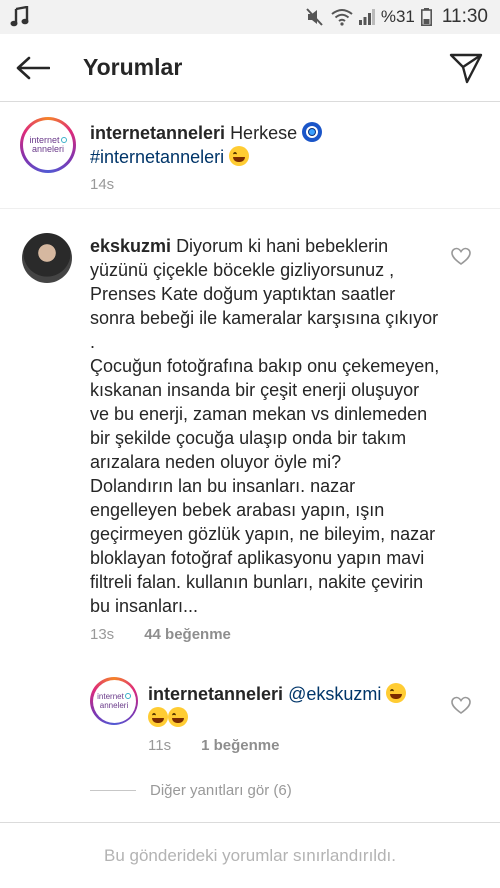  I want to click on comment-likes: 44 beğenme, so click(187, 634).